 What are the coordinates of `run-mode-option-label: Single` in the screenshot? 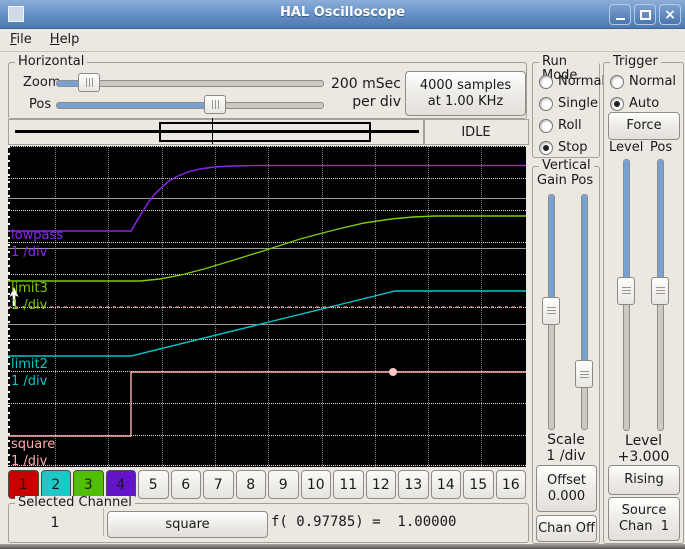 It's located at (578, 103).